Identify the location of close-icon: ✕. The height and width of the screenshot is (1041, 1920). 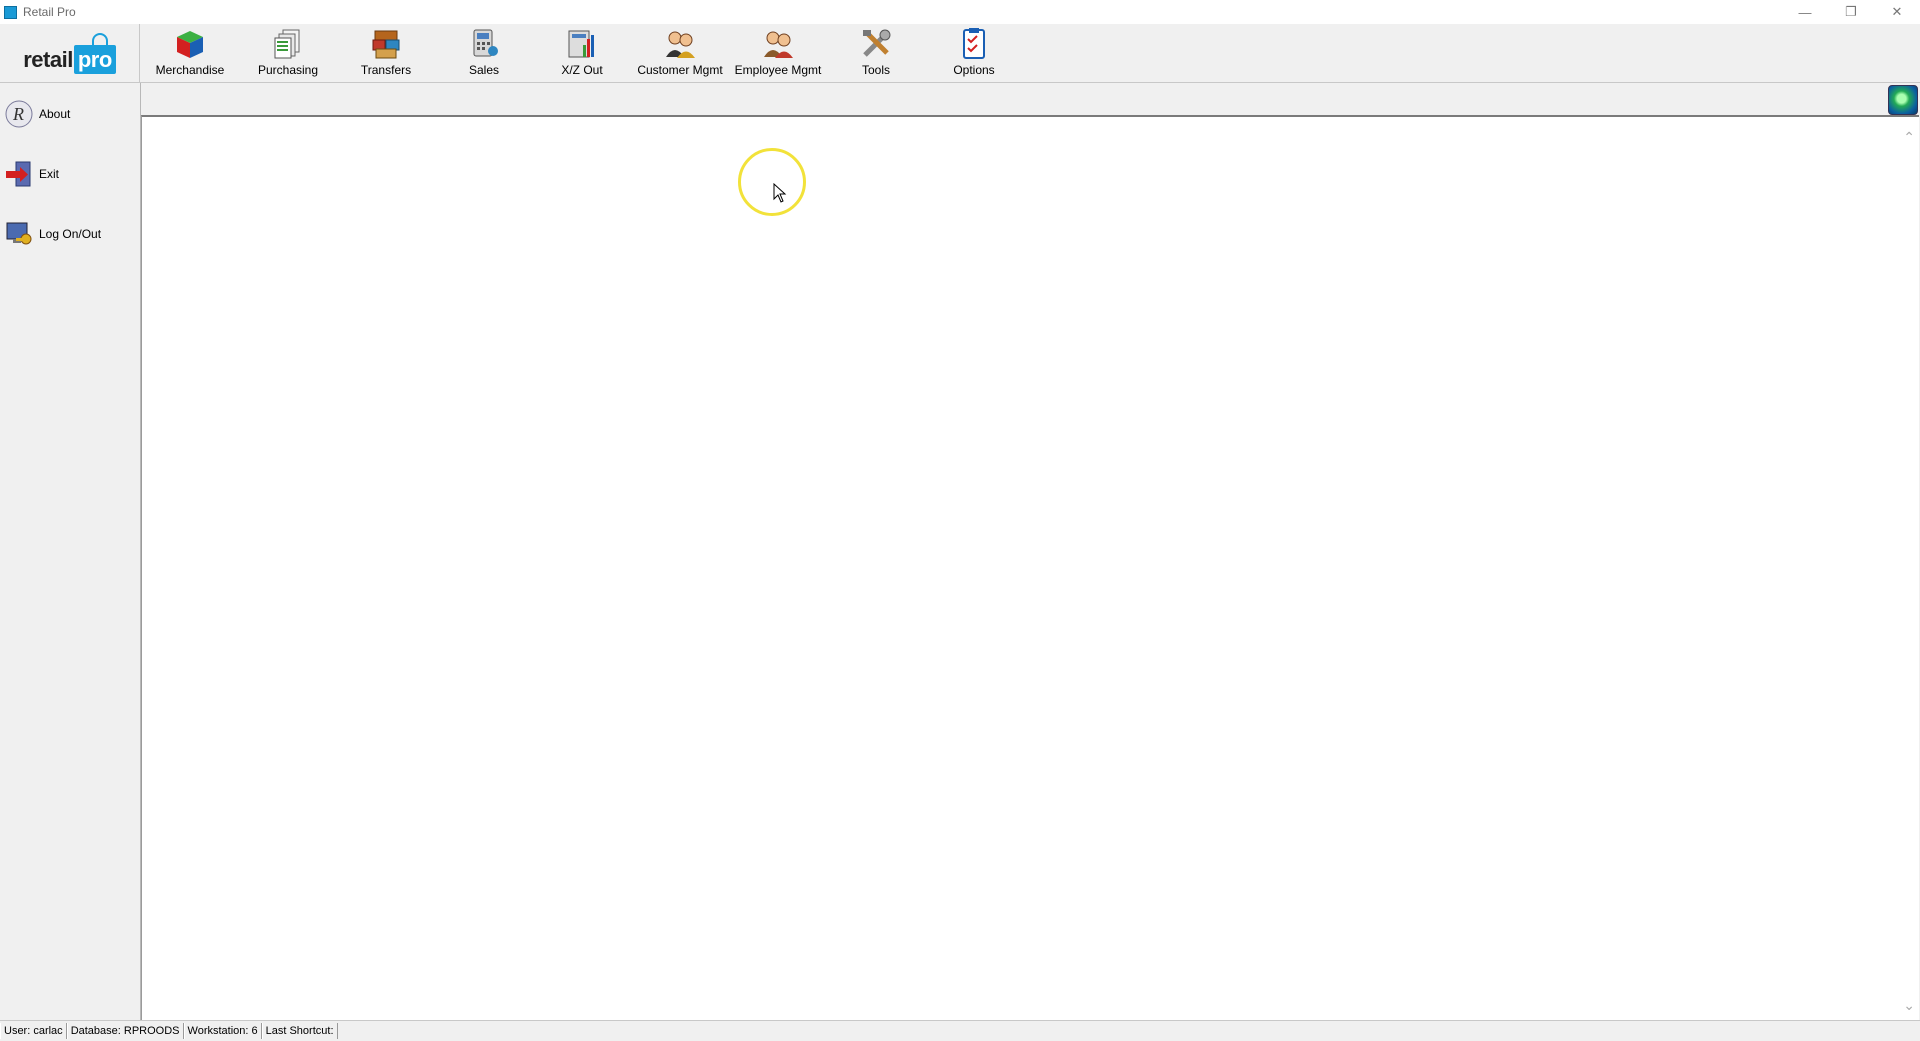
(1897, 11).